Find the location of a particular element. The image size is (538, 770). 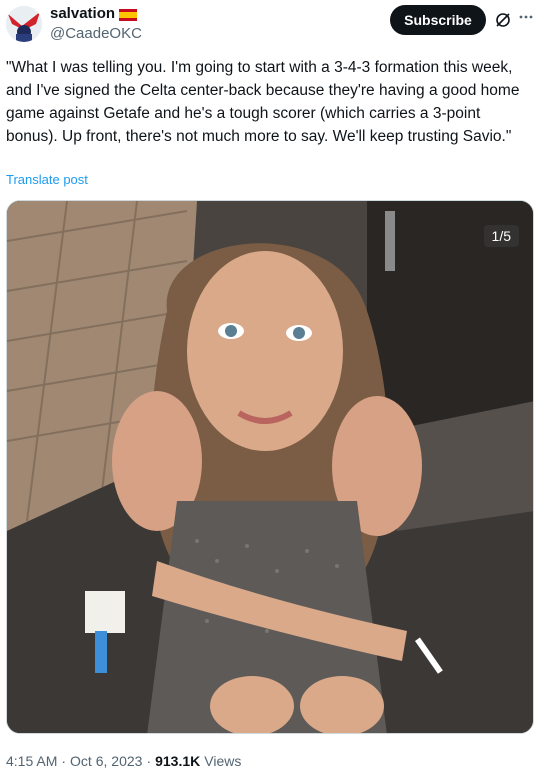

post-date: Oct 6, 2023 is located at coordinates (106, 761).